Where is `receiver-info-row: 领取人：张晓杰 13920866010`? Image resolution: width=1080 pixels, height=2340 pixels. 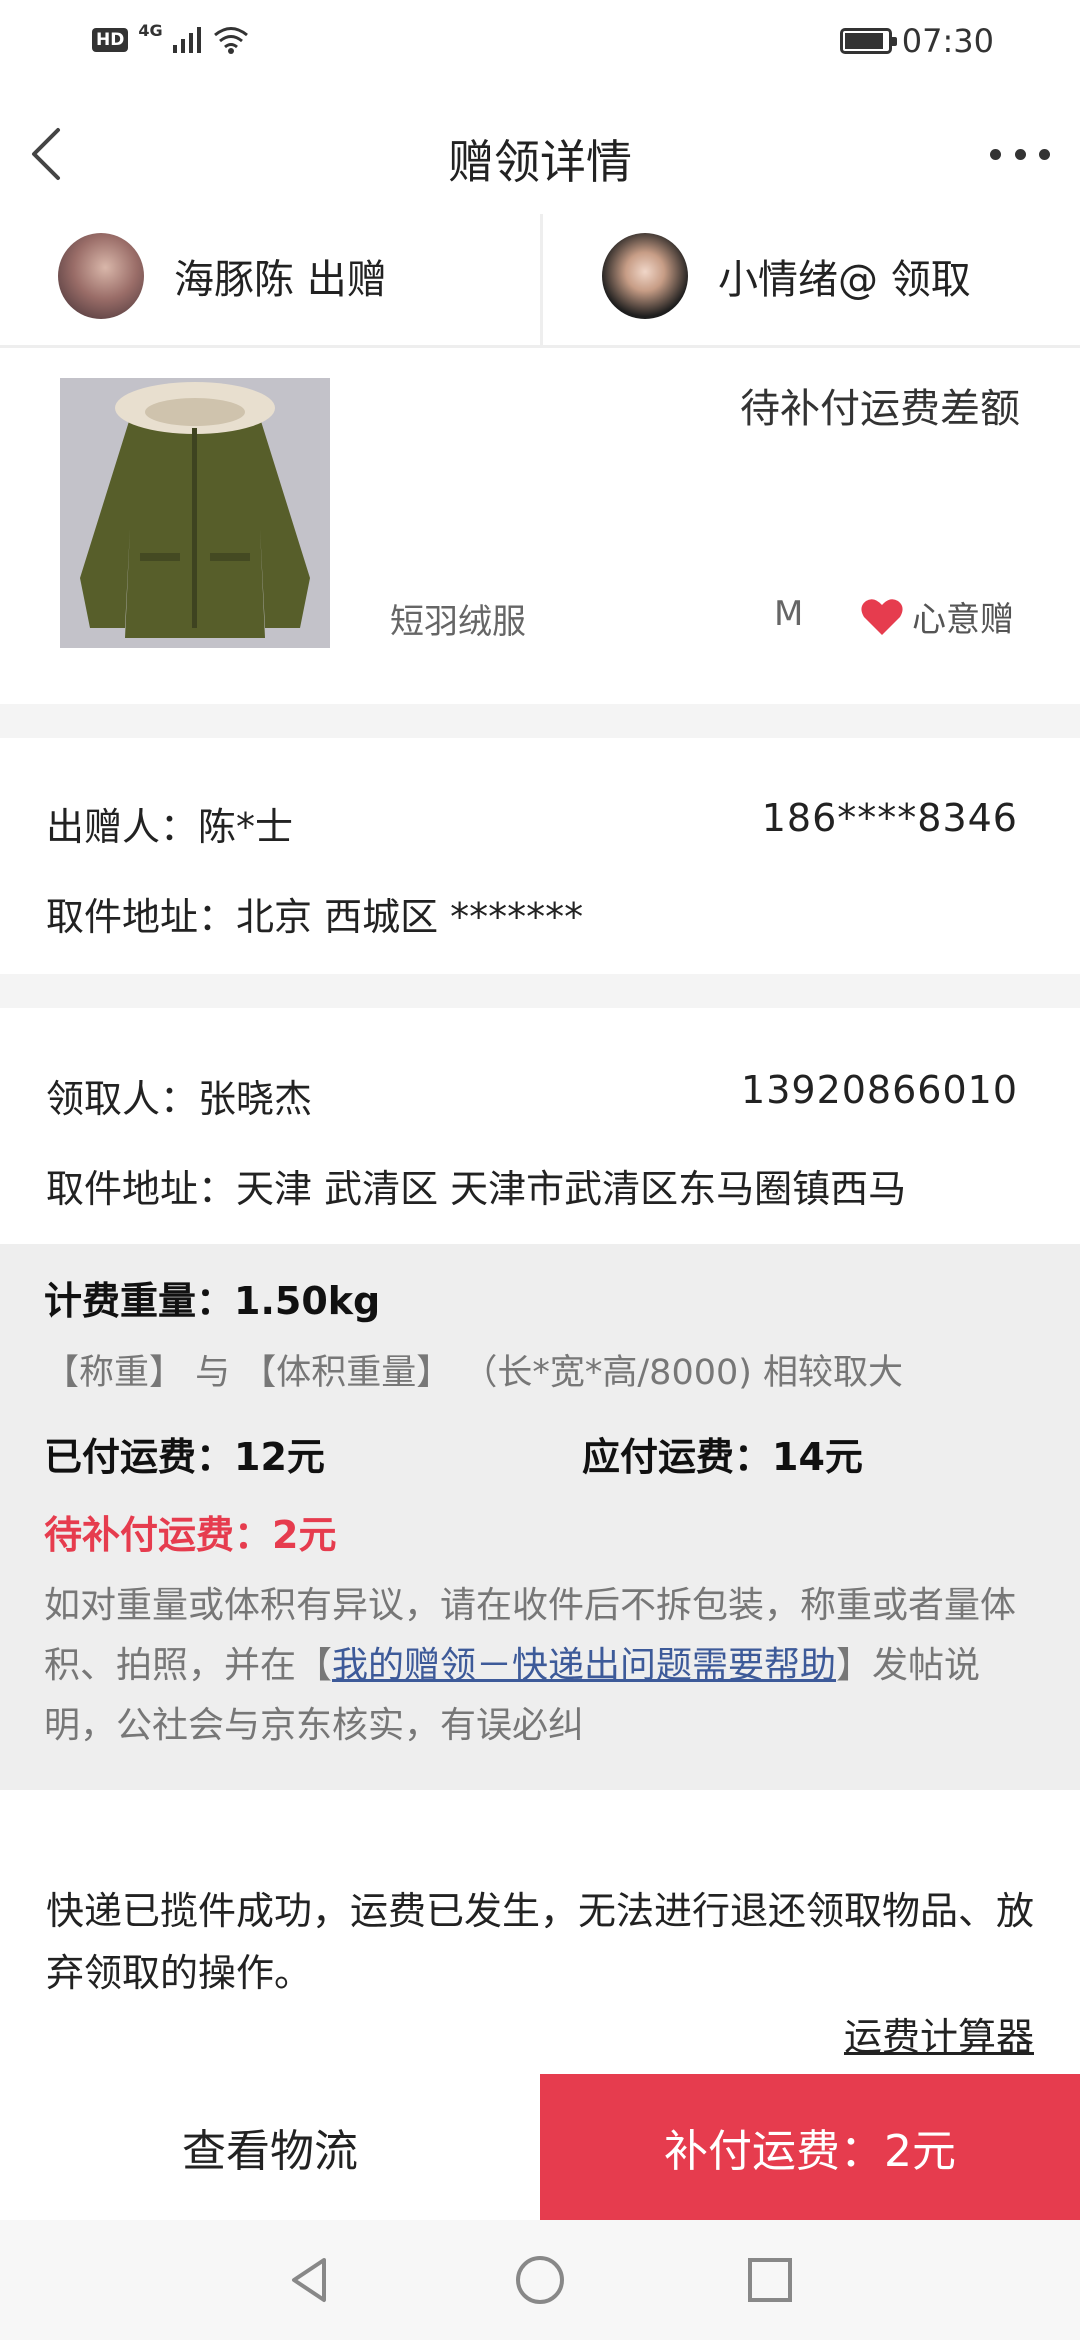 receiver-info-row: 领取人：张晓杰 13920866010 is located at coordinates (532, 1095).